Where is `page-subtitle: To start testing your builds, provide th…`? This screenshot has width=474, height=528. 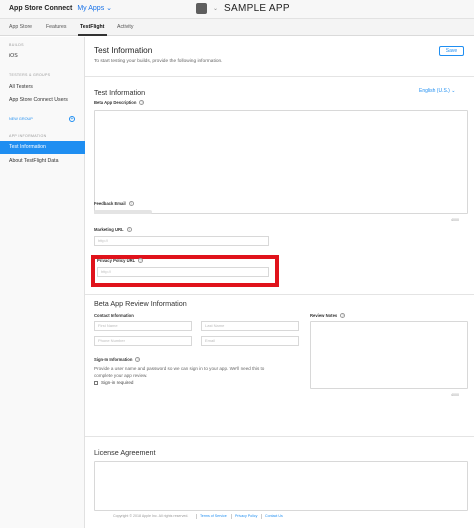
page-subtitle: To start testing your builds, provide th… is located at coordinates (158, 61).